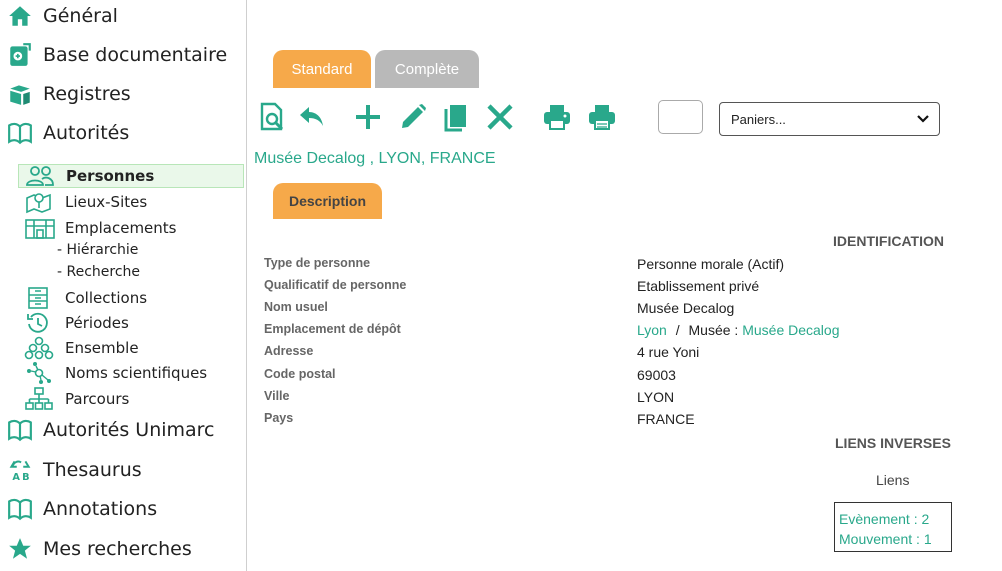 Image resolution: width=1002 pixels, height=571 pixels. I want to click on basket-checkbox, so click(680, 117).